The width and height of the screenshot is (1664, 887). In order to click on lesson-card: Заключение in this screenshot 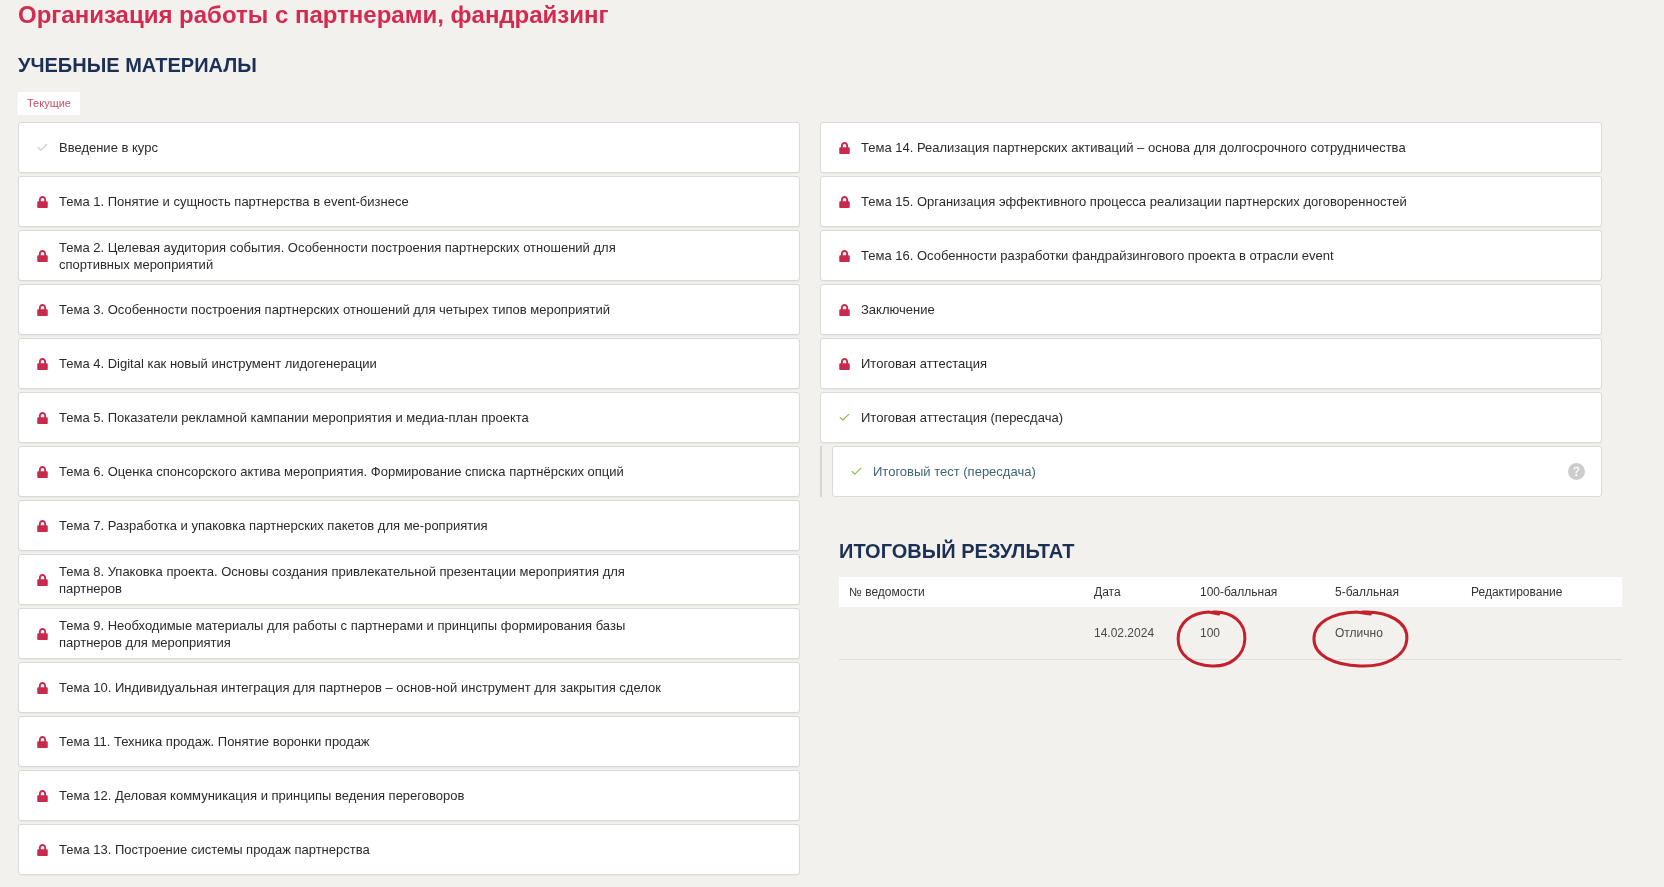, I will do `click(1211, 309)`.